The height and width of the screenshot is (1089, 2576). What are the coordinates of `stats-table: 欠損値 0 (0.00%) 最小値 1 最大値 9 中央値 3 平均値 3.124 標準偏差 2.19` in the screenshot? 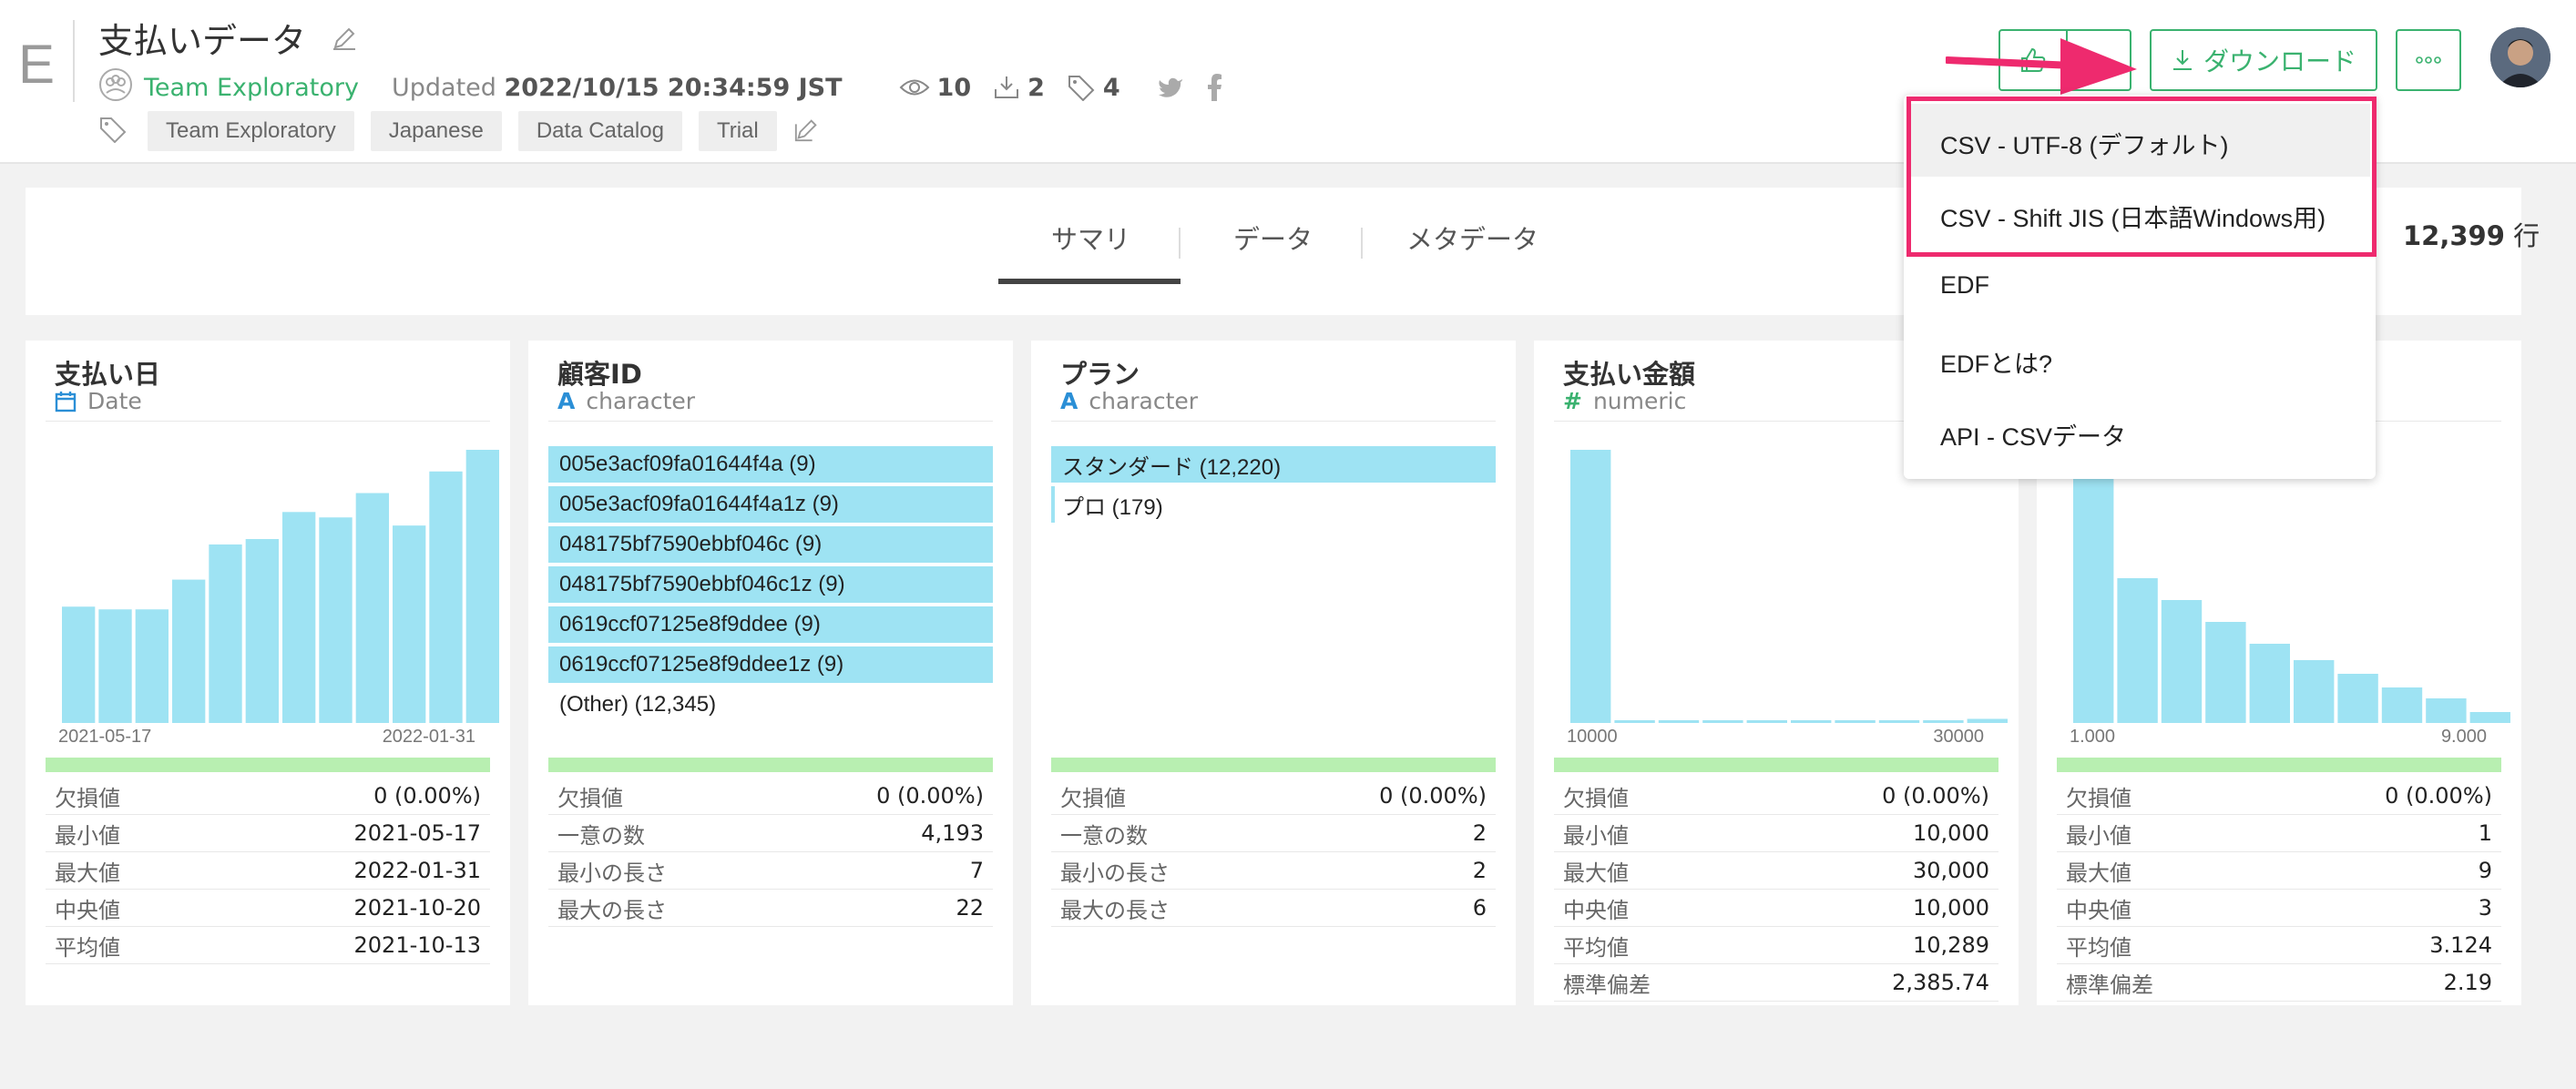 It's located at (2279, 890).